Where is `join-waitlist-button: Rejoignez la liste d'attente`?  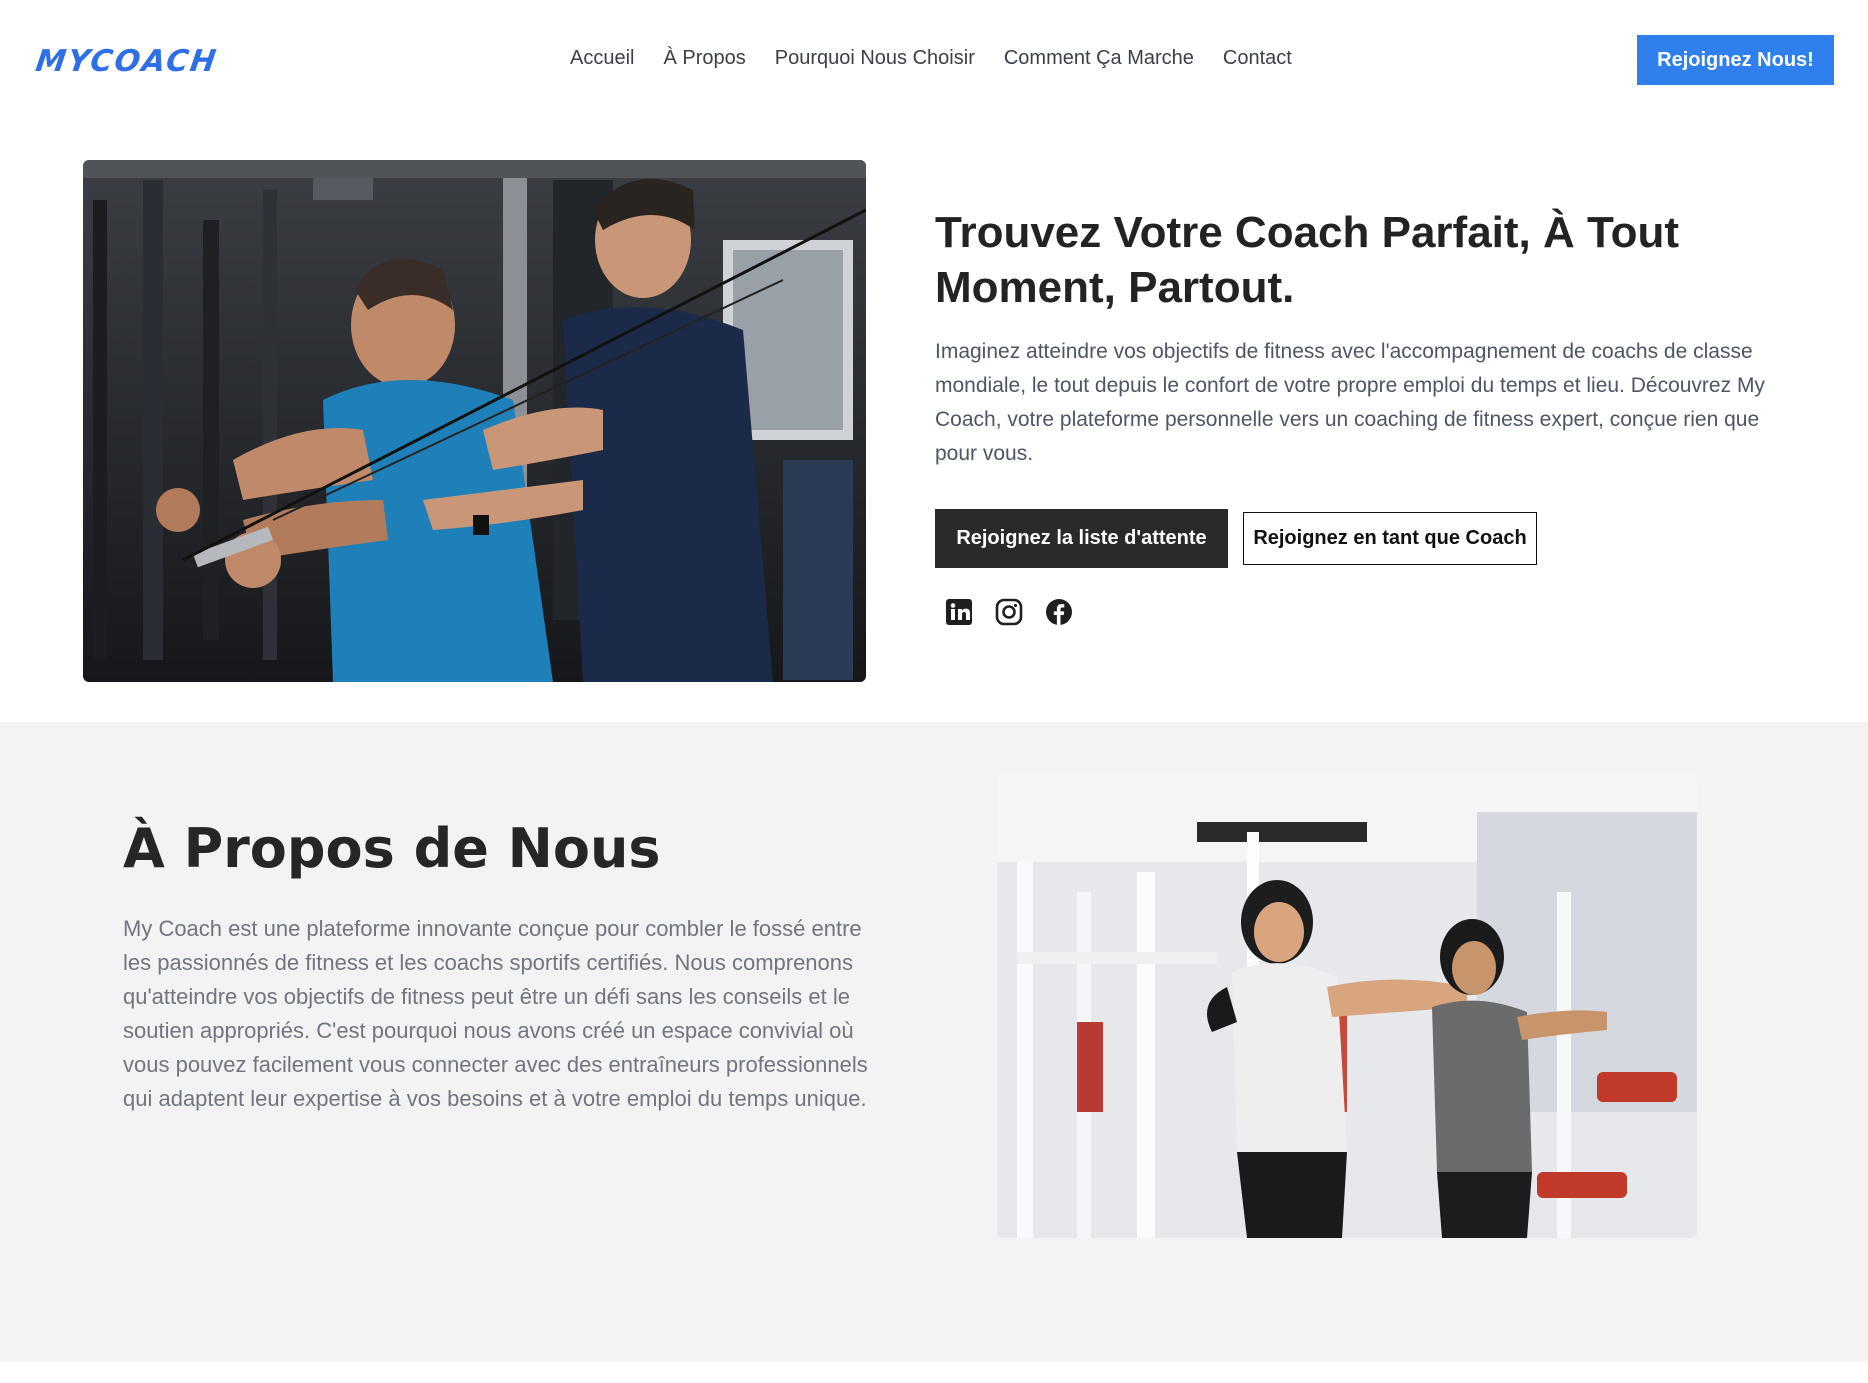 join-waitlist-button: Rejoignez la liste d'attente is located at coordinates (1081, 538).